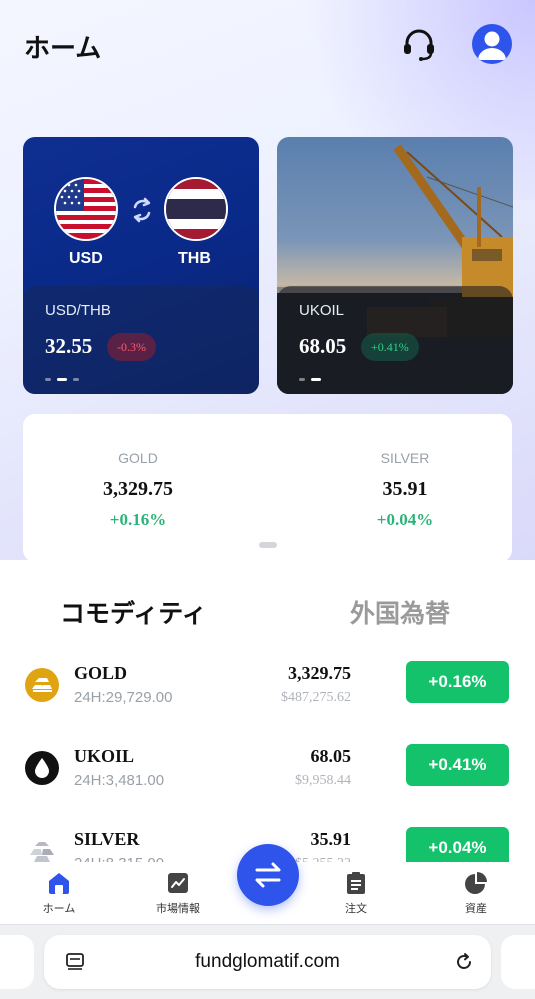 This screenshot has width=535, height=999. I want to click on metal-summary-gold: GOLD 3,329.75 +0.16%, so click(138, 488).